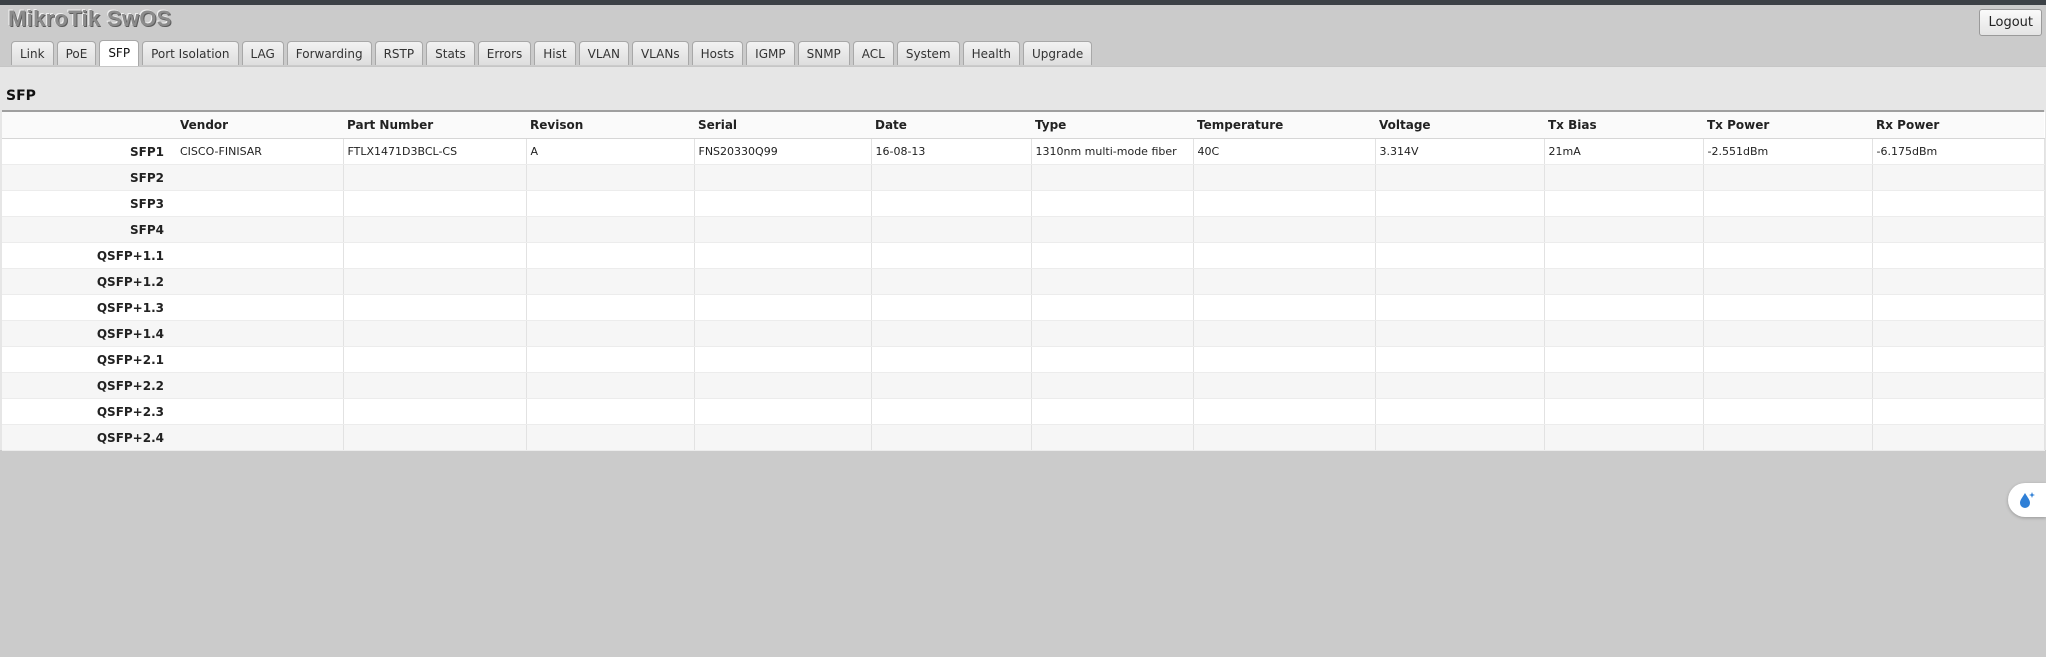 The width and height of the screenshot is (2046, 657). What do you see at coordinates (1023, 307) in the screenshot?
I see `table-row: QSFP+1.3` at bounding box center [1023, 307].